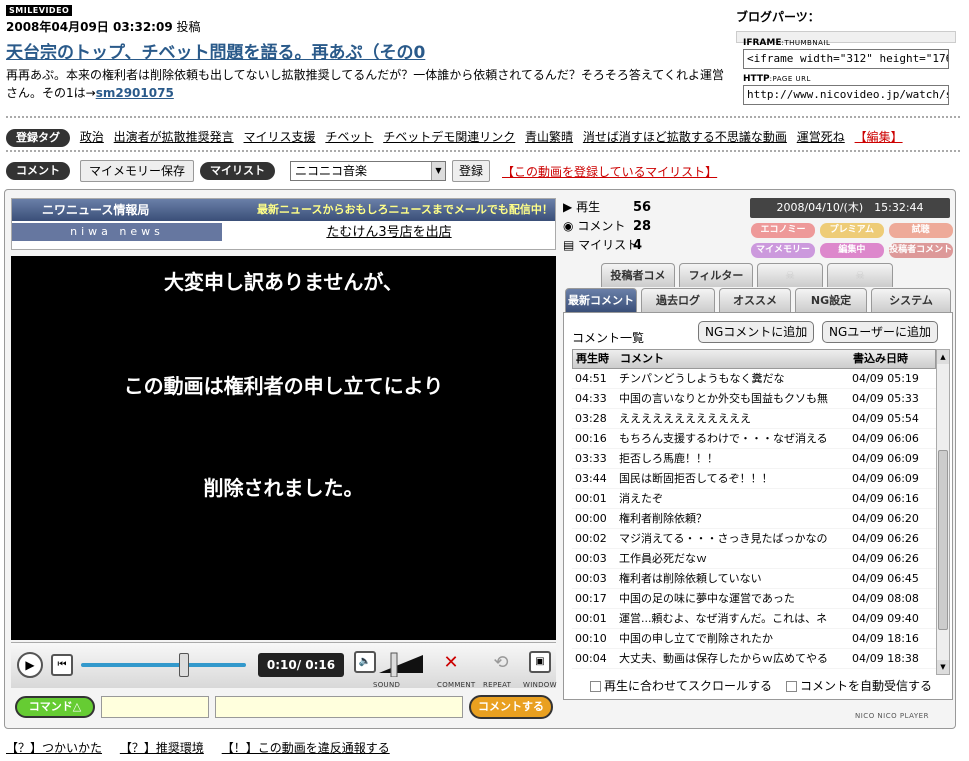  Describe the element at coordinates (483, 117) in the screenshot. I see `divider` at that location.